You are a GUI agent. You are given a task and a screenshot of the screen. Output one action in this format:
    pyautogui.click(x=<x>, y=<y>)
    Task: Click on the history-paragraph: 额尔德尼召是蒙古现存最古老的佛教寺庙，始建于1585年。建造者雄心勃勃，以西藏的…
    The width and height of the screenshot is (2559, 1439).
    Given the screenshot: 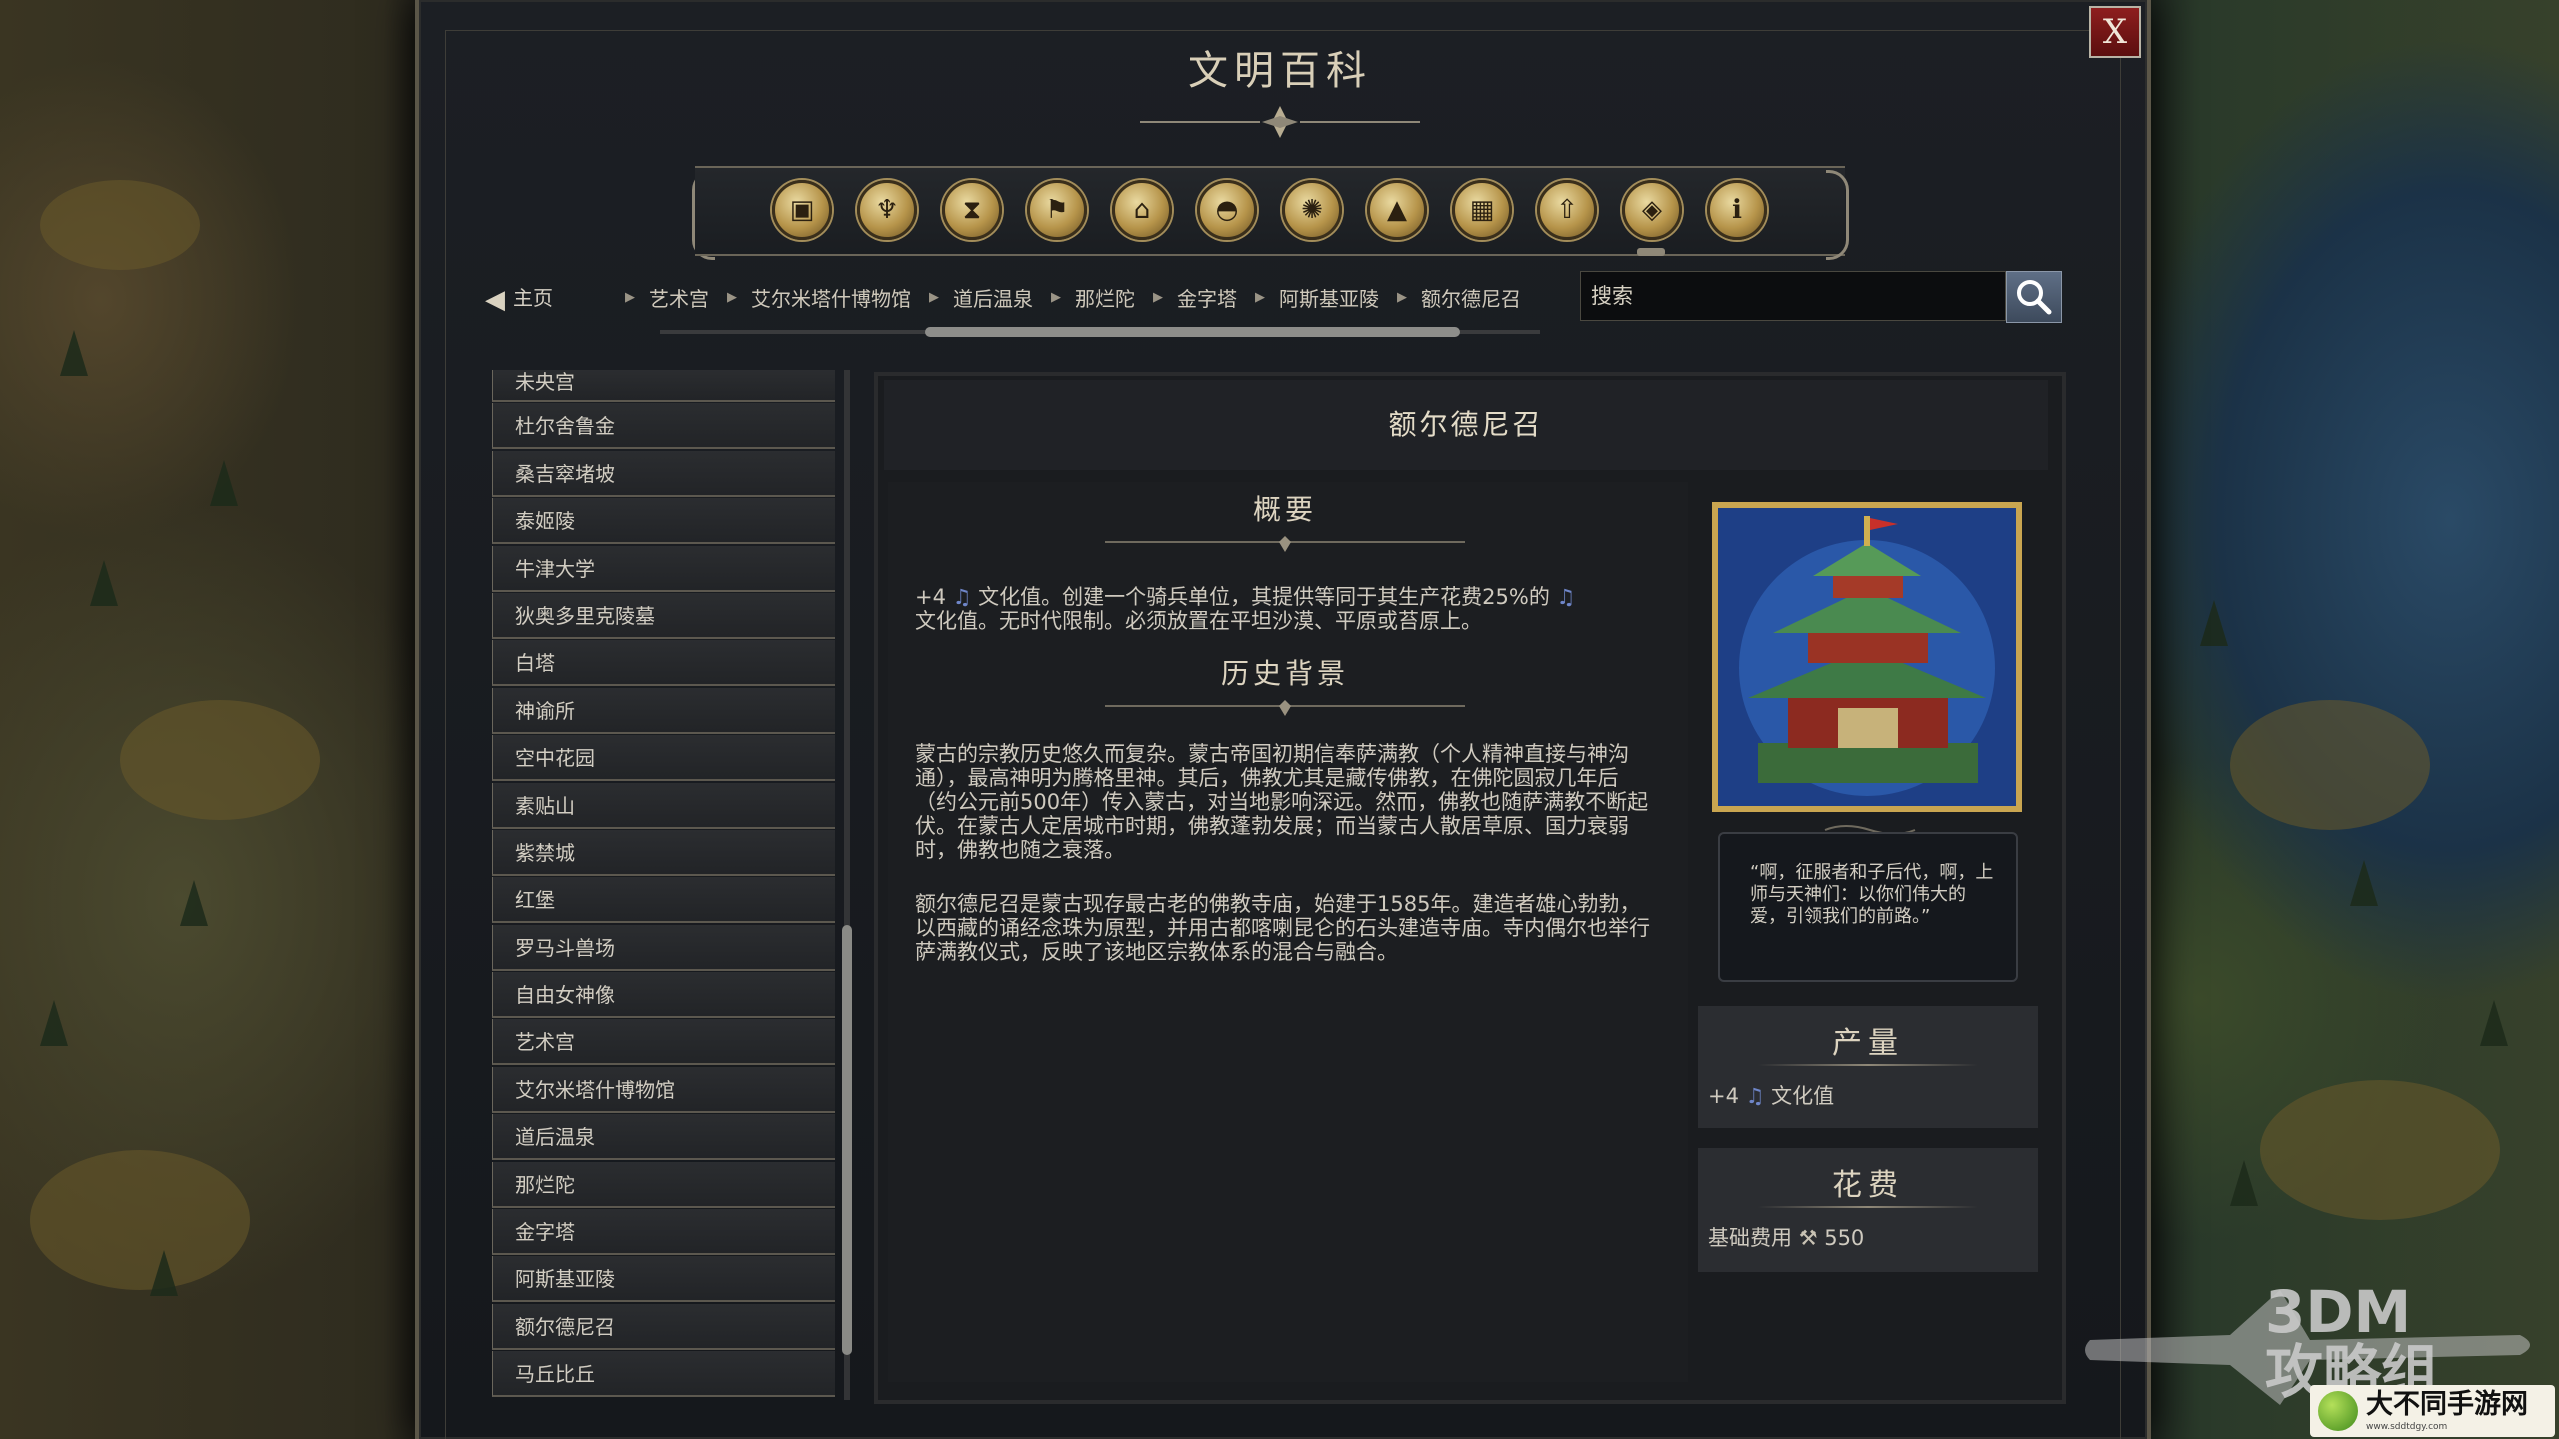 What is the action you would take?
    pyautogui.click(x=1282, y=928)
    